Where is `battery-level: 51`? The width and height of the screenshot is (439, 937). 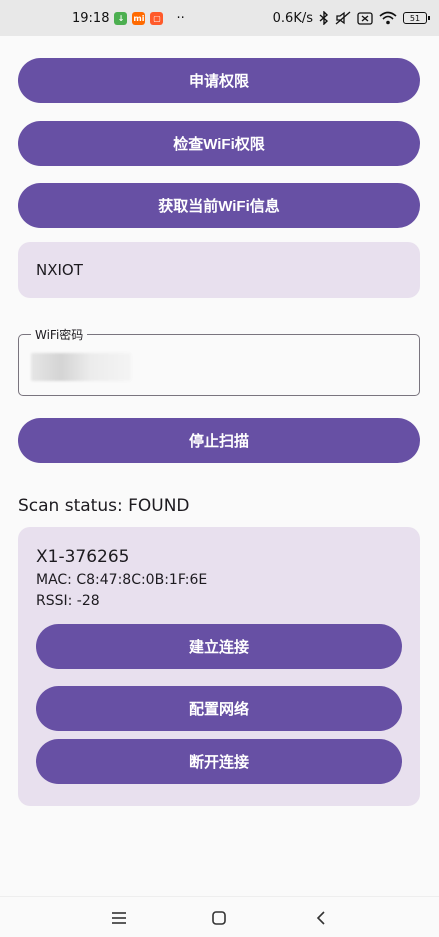
battery-level: 51 is located at coordinates (415, 18).